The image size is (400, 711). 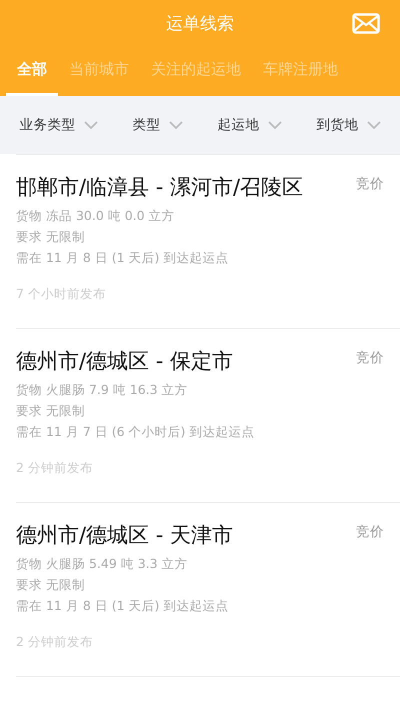 What do you see at coordinates (102, 564) in the screenshot?
I see `cargo-text: 货物 火腿肠 5.49 吨 3.3 立方` at bounding box center [102, 564].